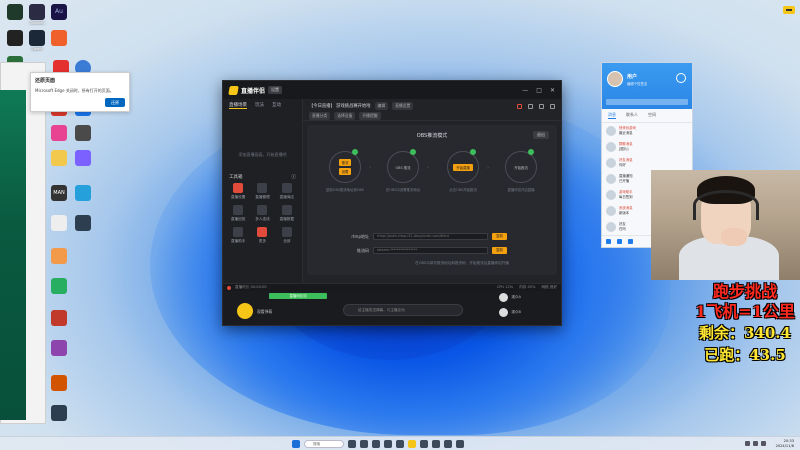 The width and height of the screenshot is (800, 450). Describe the element at coordinates (763, 443) in the screenshot. I see `battery-icon` at that location.